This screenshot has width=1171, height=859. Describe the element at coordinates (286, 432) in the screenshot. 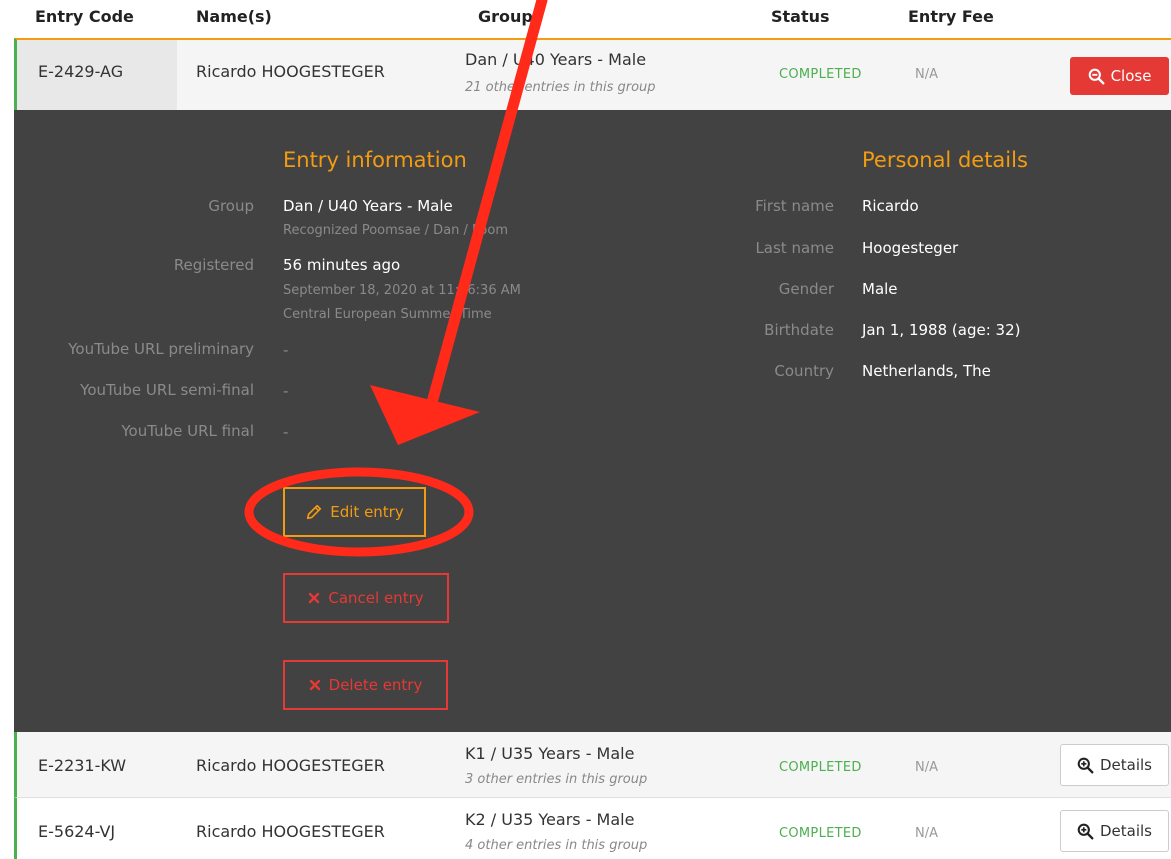

I see `youtube-final-value: -` at that location.